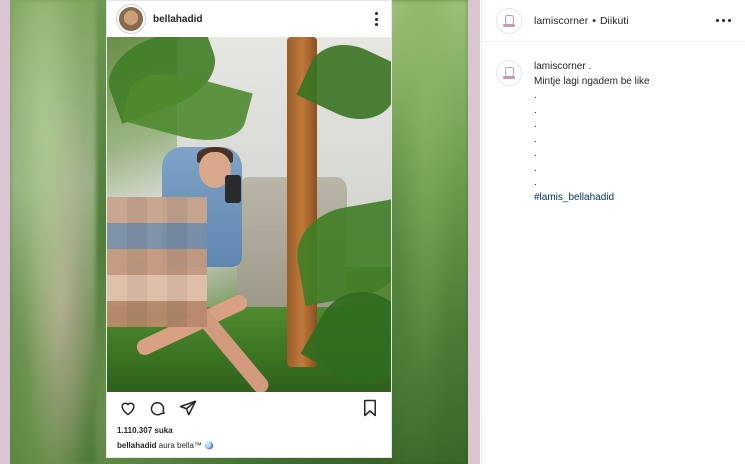 The width and height of the screenshot is (745, 464). What do you see at coordinates (723, 20) in the screenshot?
I see `more-horizontal-icon` at bounding box center [723, 20].